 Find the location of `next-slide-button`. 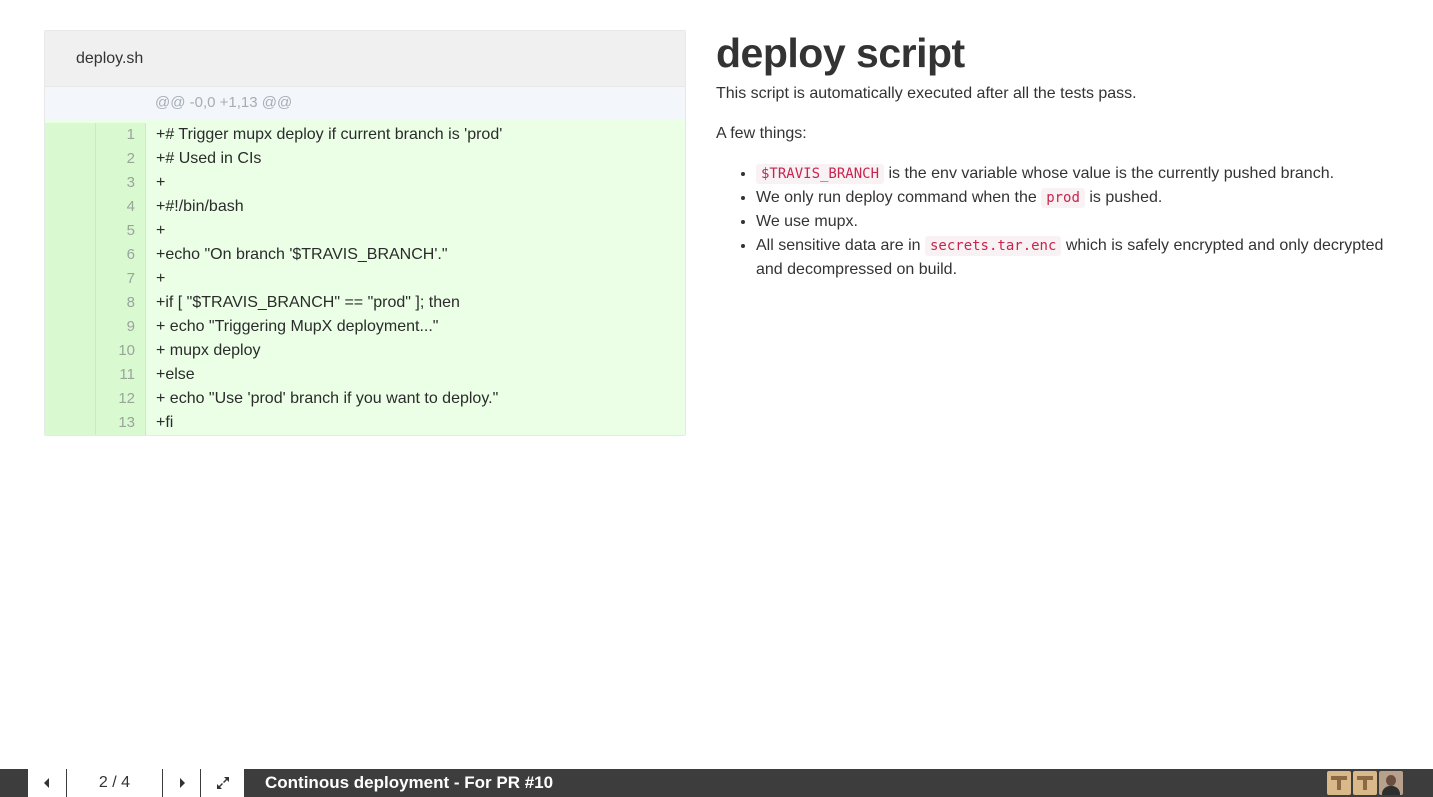

next-slide-button is located at coordinates (182, 783).